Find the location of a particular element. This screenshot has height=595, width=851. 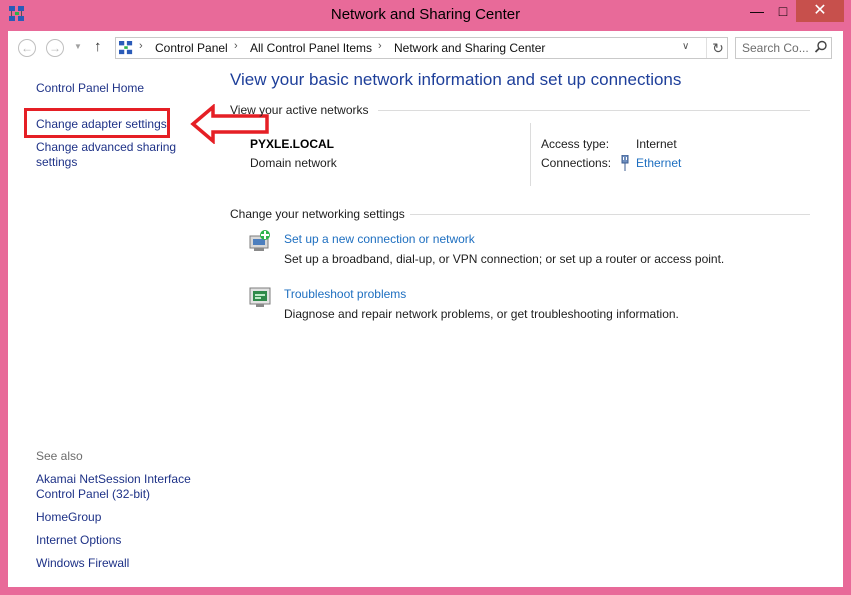

up-button: ↑ is located at coordinates (98, 46).